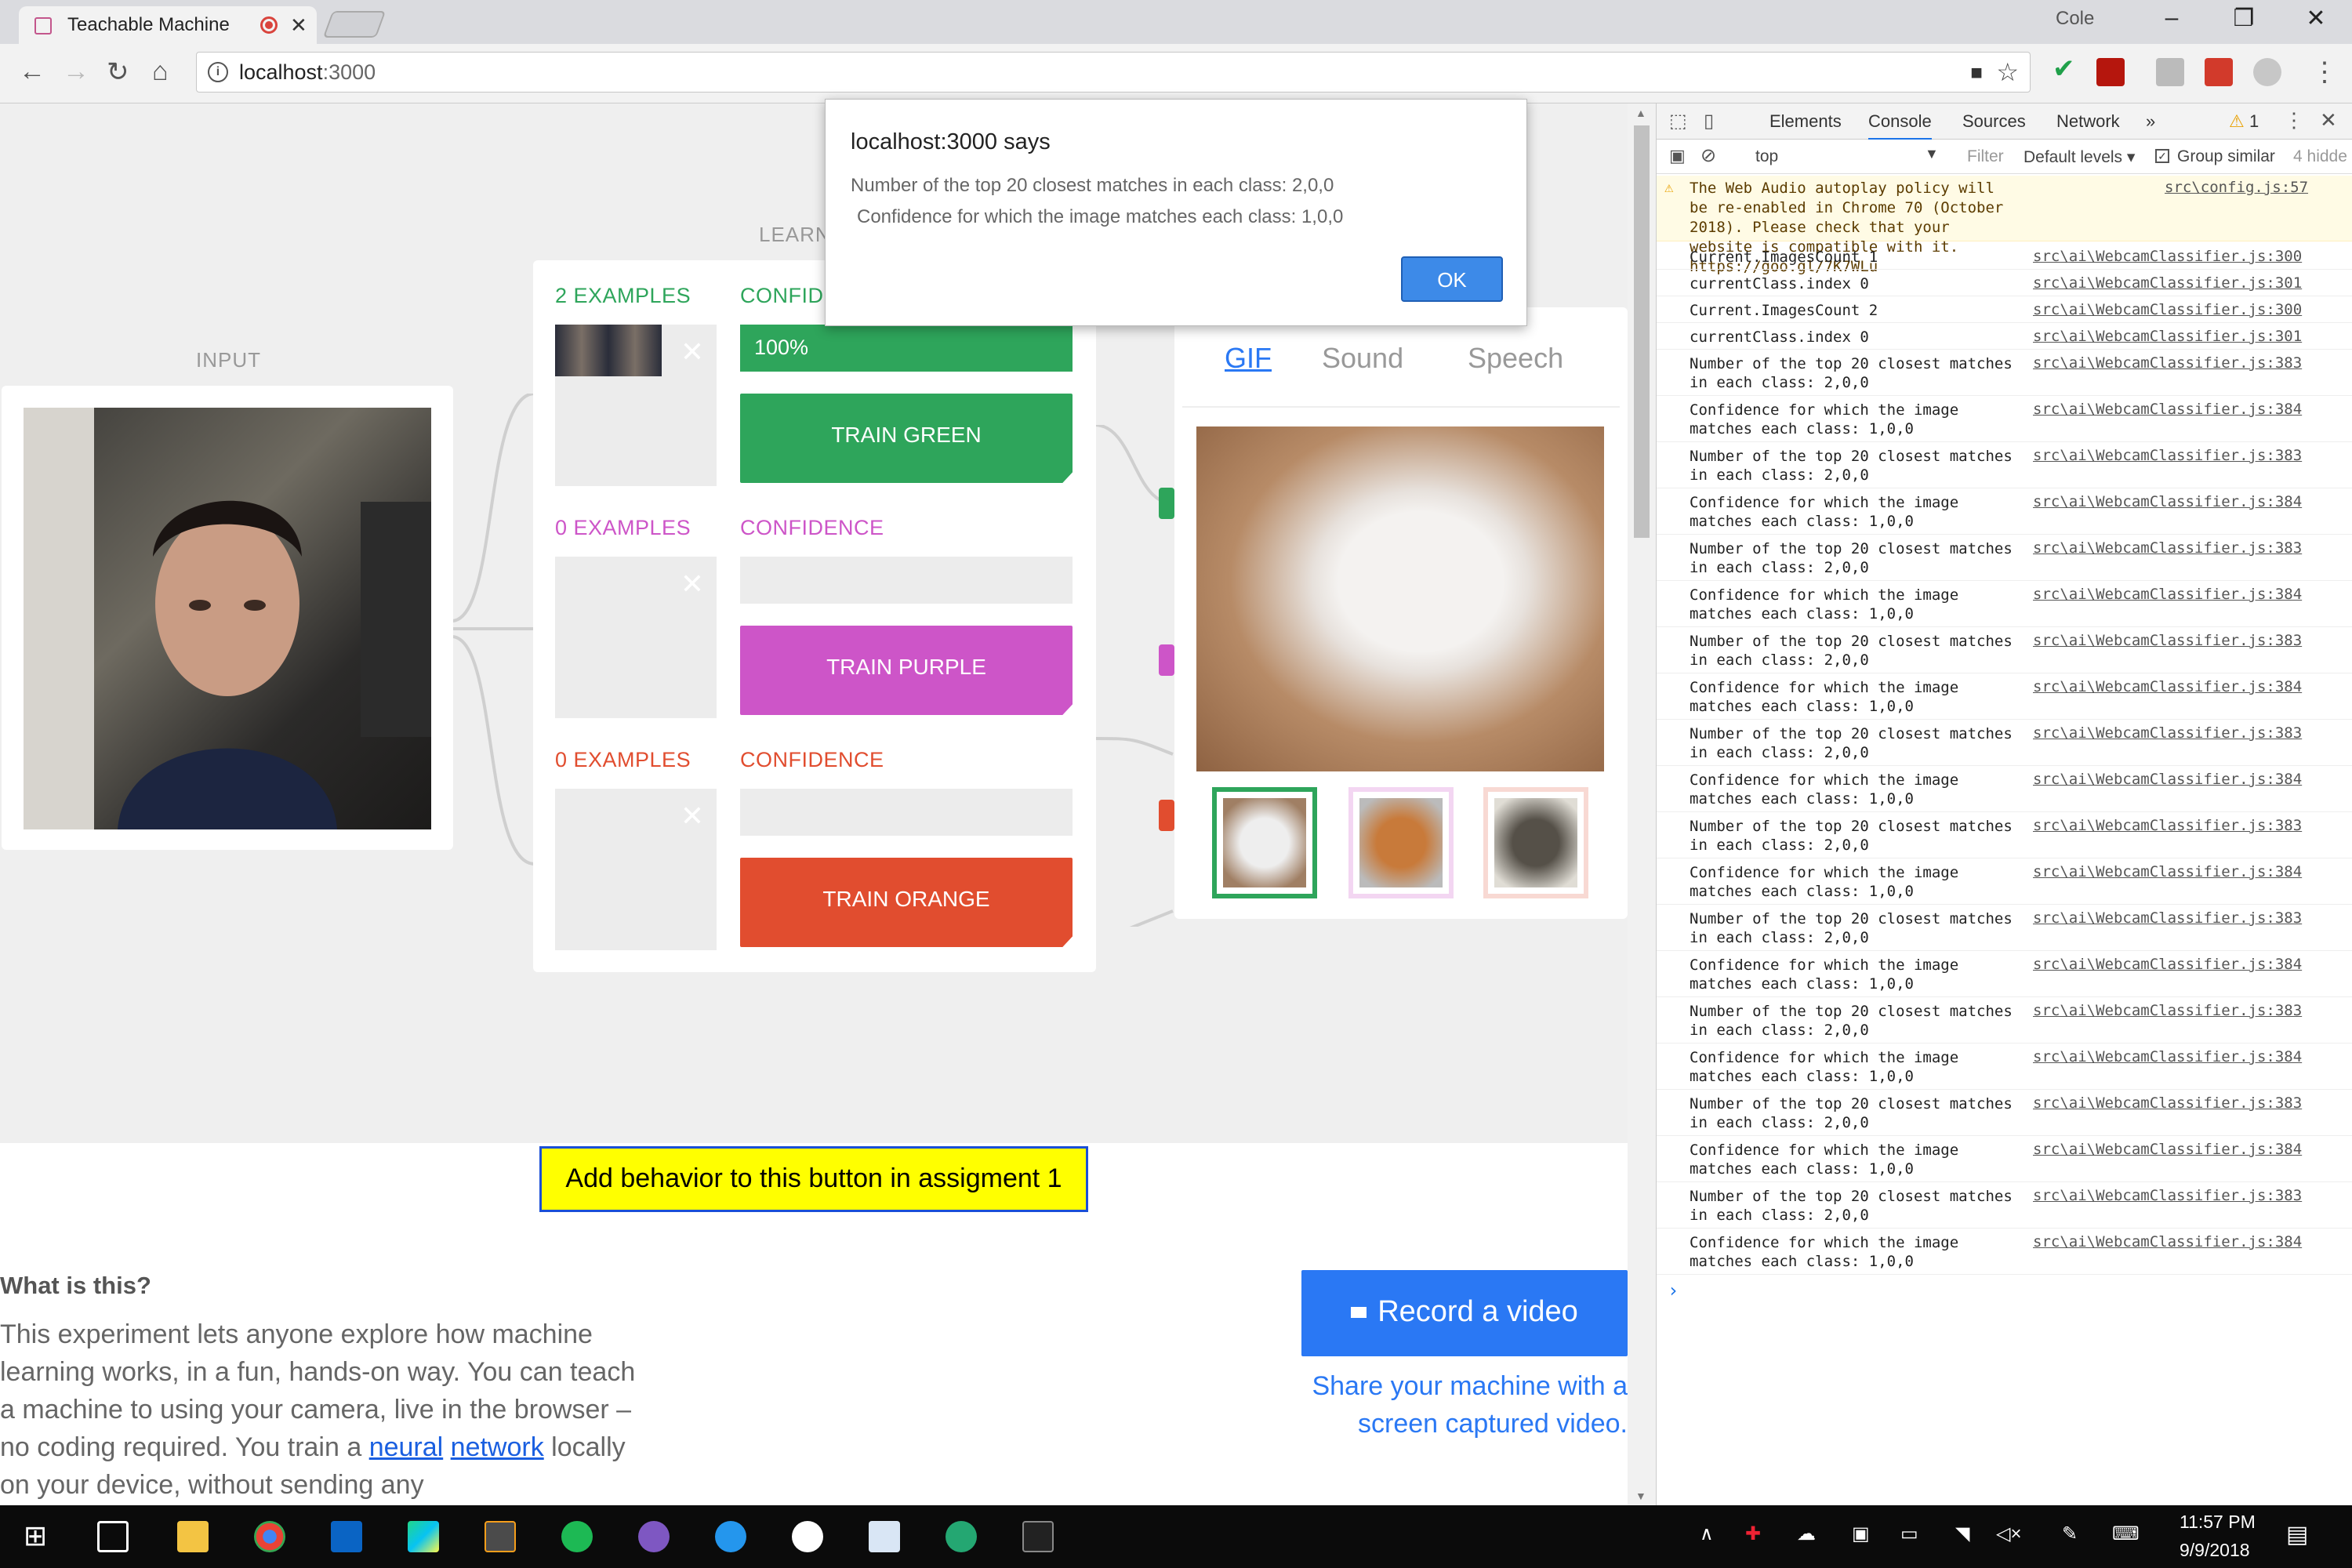 The image size is (2352, 1568). Describe the element at coordinates (906, 438) in the screenshot. I see `train-green-button: TRAIN GREEN` at that location.